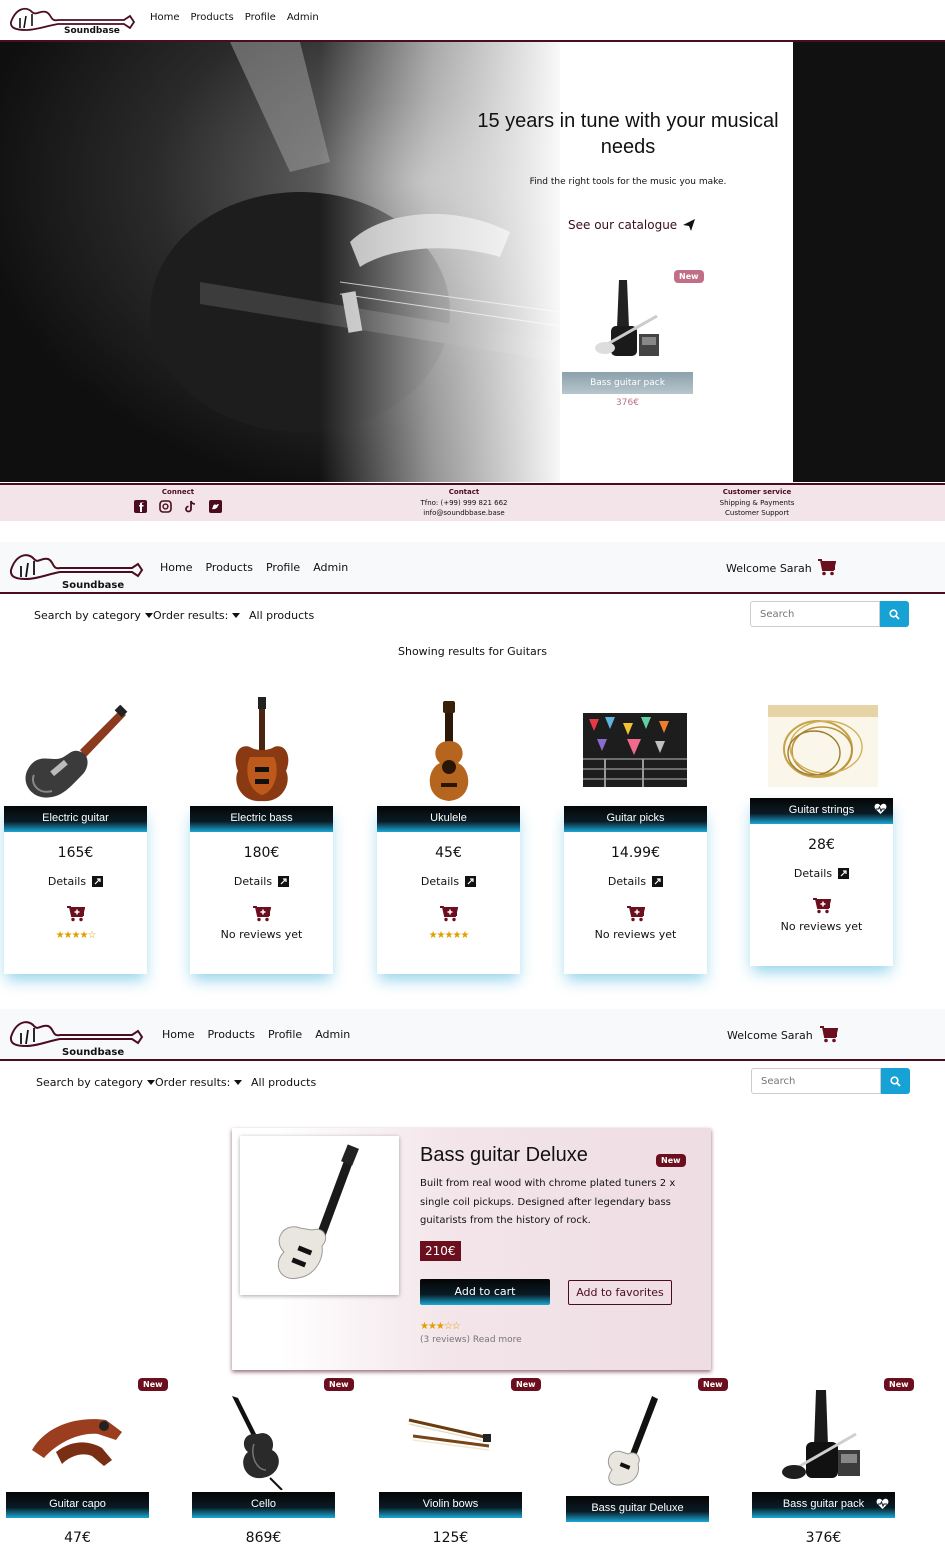  I want to click on new-badge: New, so click(153, 1384).